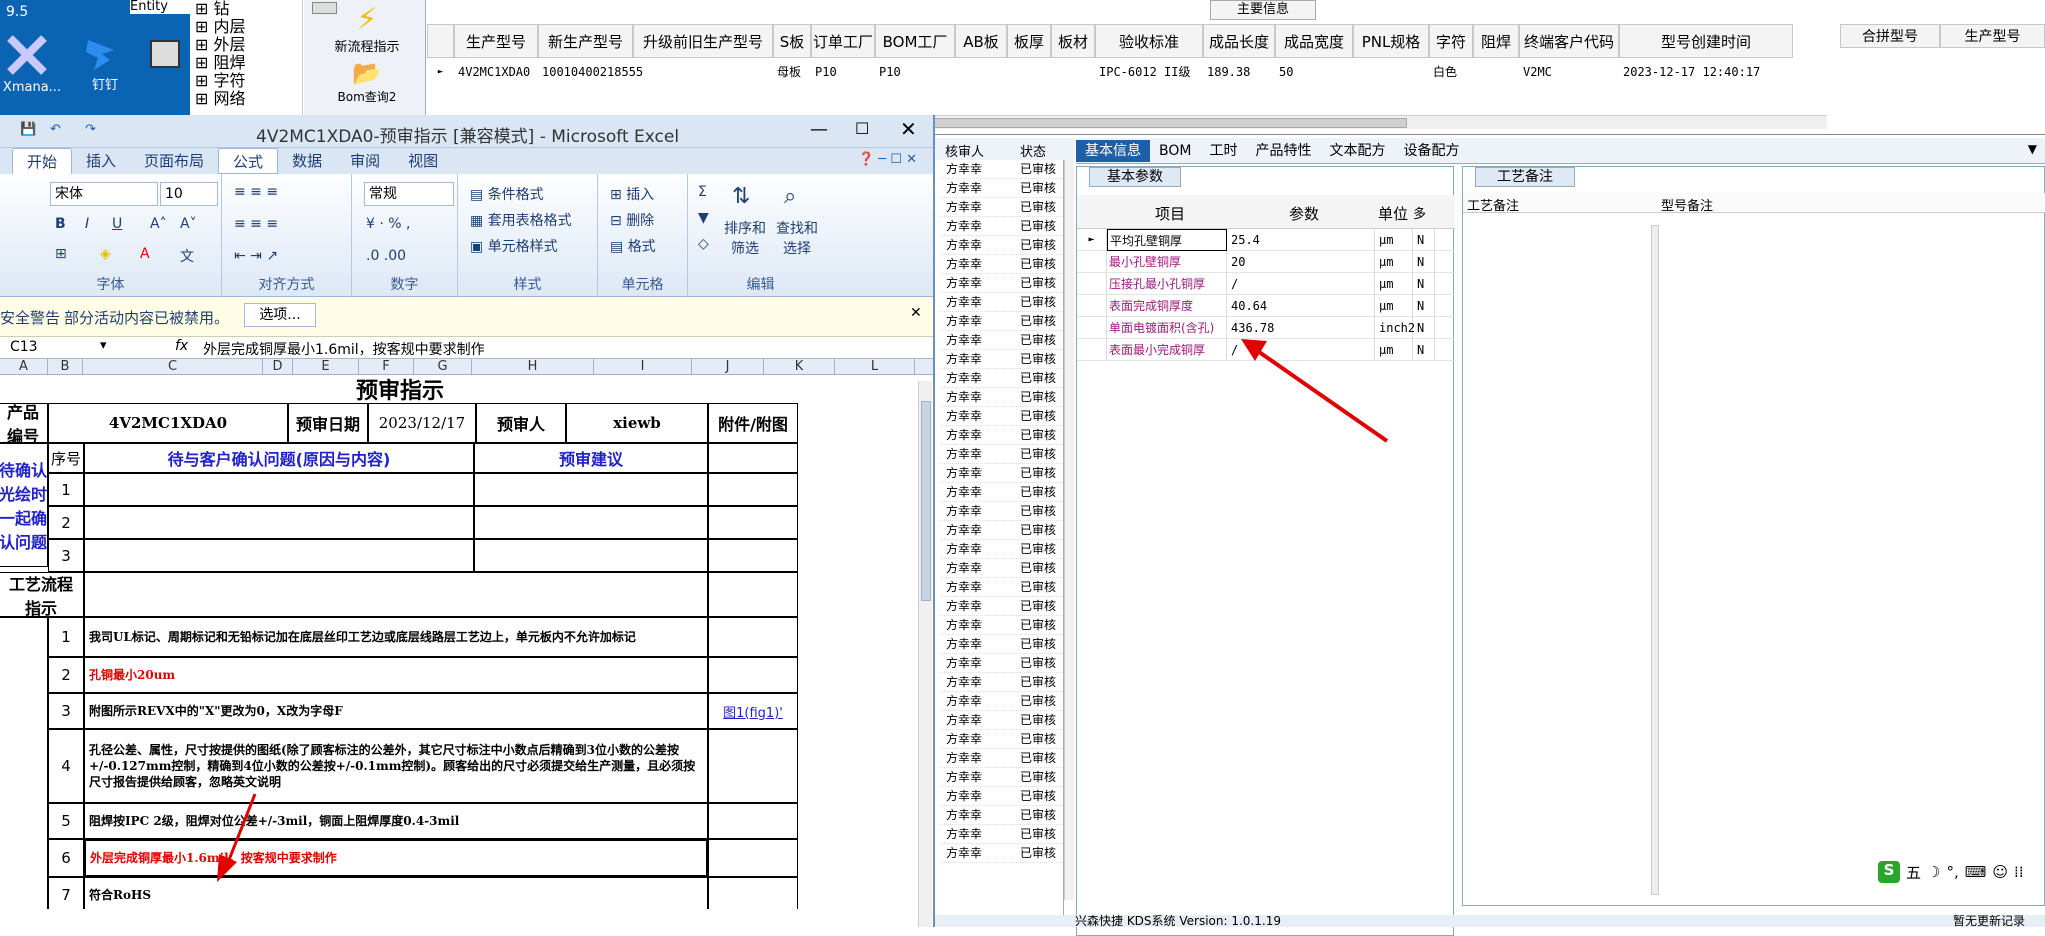 This screenshot has height=936, width=2045. What do you see at coordinates (862, 128) in the screenshot?
I see `maximize-button: ☐` at bounding box center [862, 128].